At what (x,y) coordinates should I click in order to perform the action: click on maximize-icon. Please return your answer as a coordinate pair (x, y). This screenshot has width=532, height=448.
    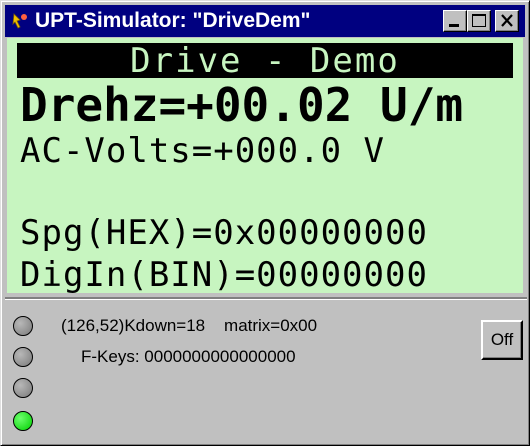
    Looking at the image, I should click on (479, 20).